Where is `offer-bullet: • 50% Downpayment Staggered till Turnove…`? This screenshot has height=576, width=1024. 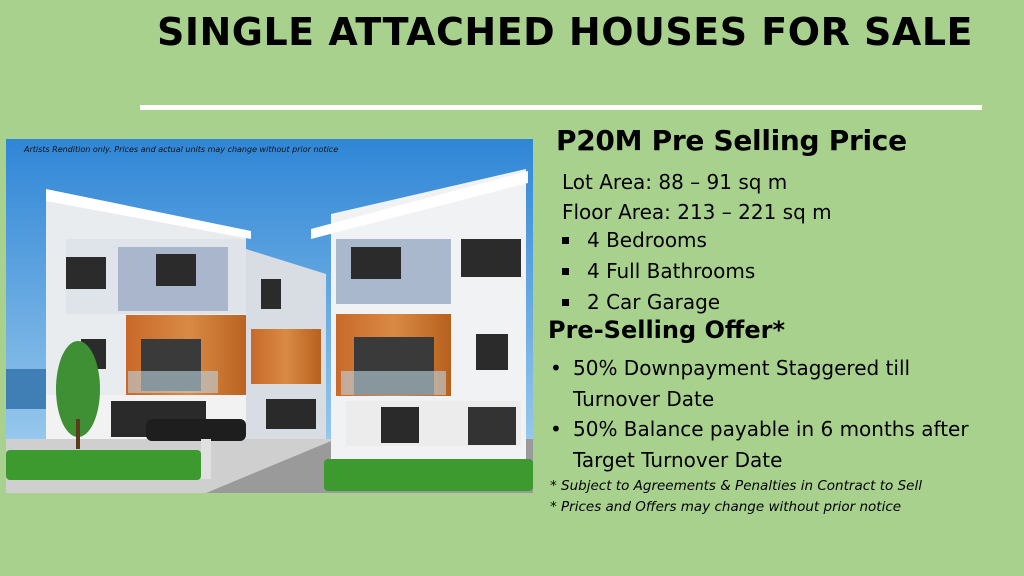
offer-bullet: • 50% Downpayment Staggered till Turnove… is located at coordinates (770, 384).